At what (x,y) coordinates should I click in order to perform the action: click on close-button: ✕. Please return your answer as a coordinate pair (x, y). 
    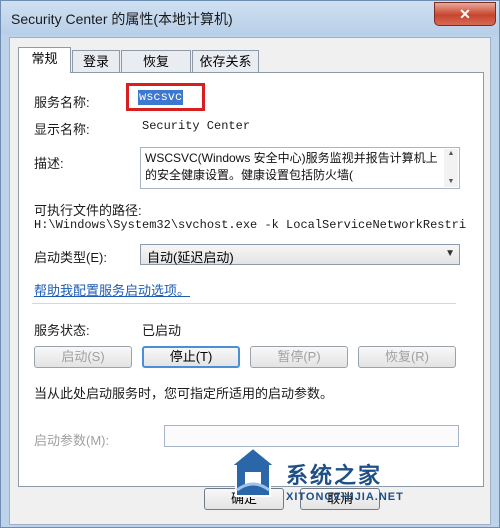
    Looking at the image, I should click on (465, 14).